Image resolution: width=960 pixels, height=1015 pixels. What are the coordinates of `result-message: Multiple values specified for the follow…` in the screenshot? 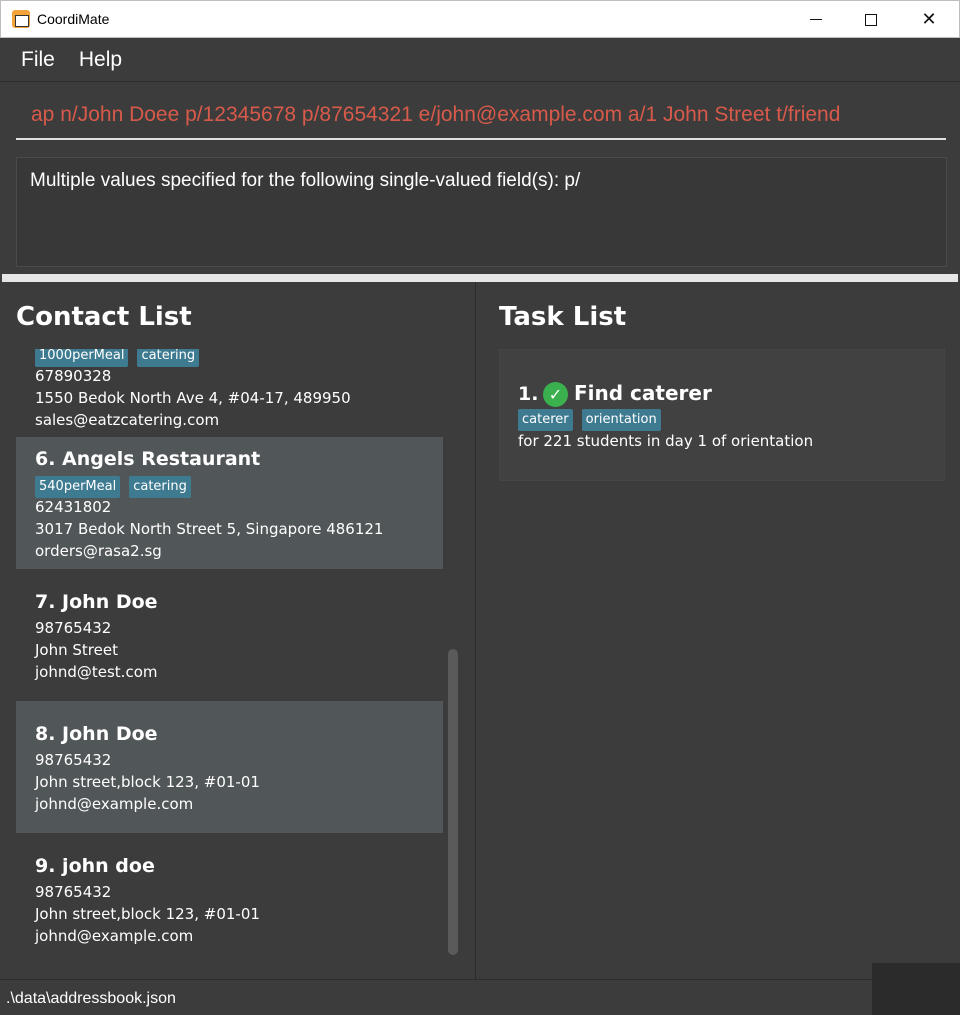 It's located at (305, 180).